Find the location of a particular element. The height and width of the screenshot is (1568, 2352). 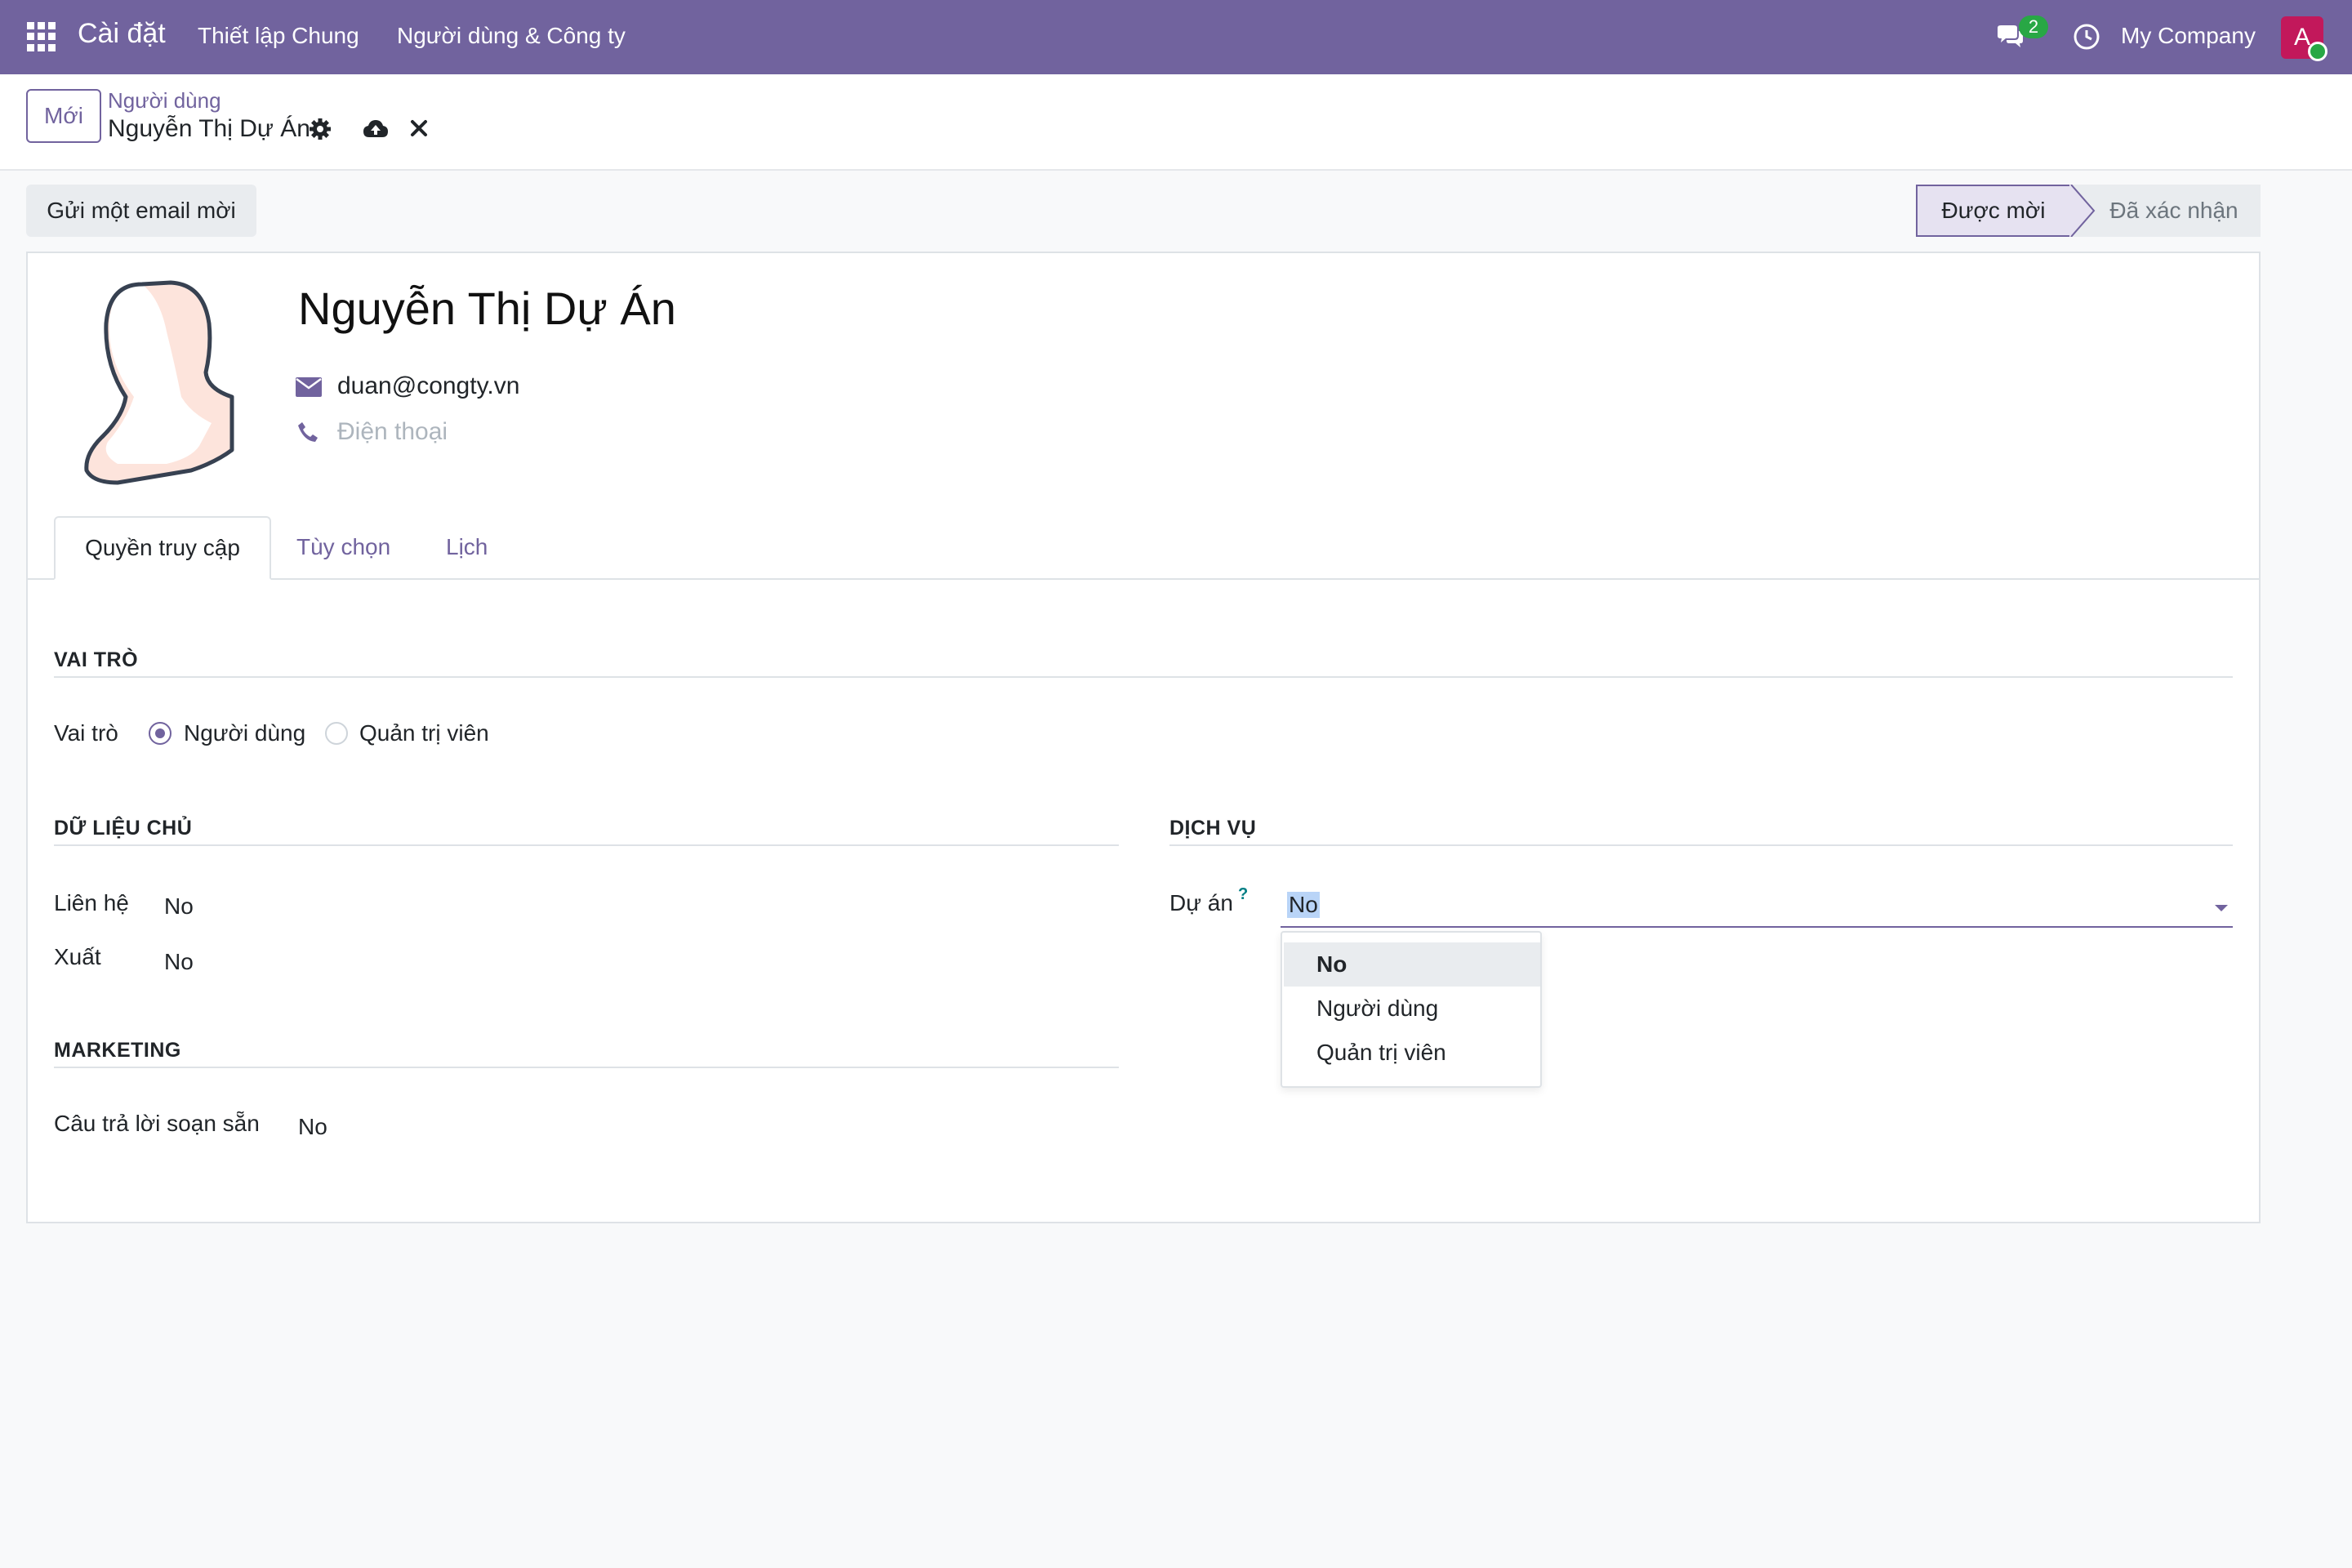

cloud-save-icon is located at coordinates (376, 129).